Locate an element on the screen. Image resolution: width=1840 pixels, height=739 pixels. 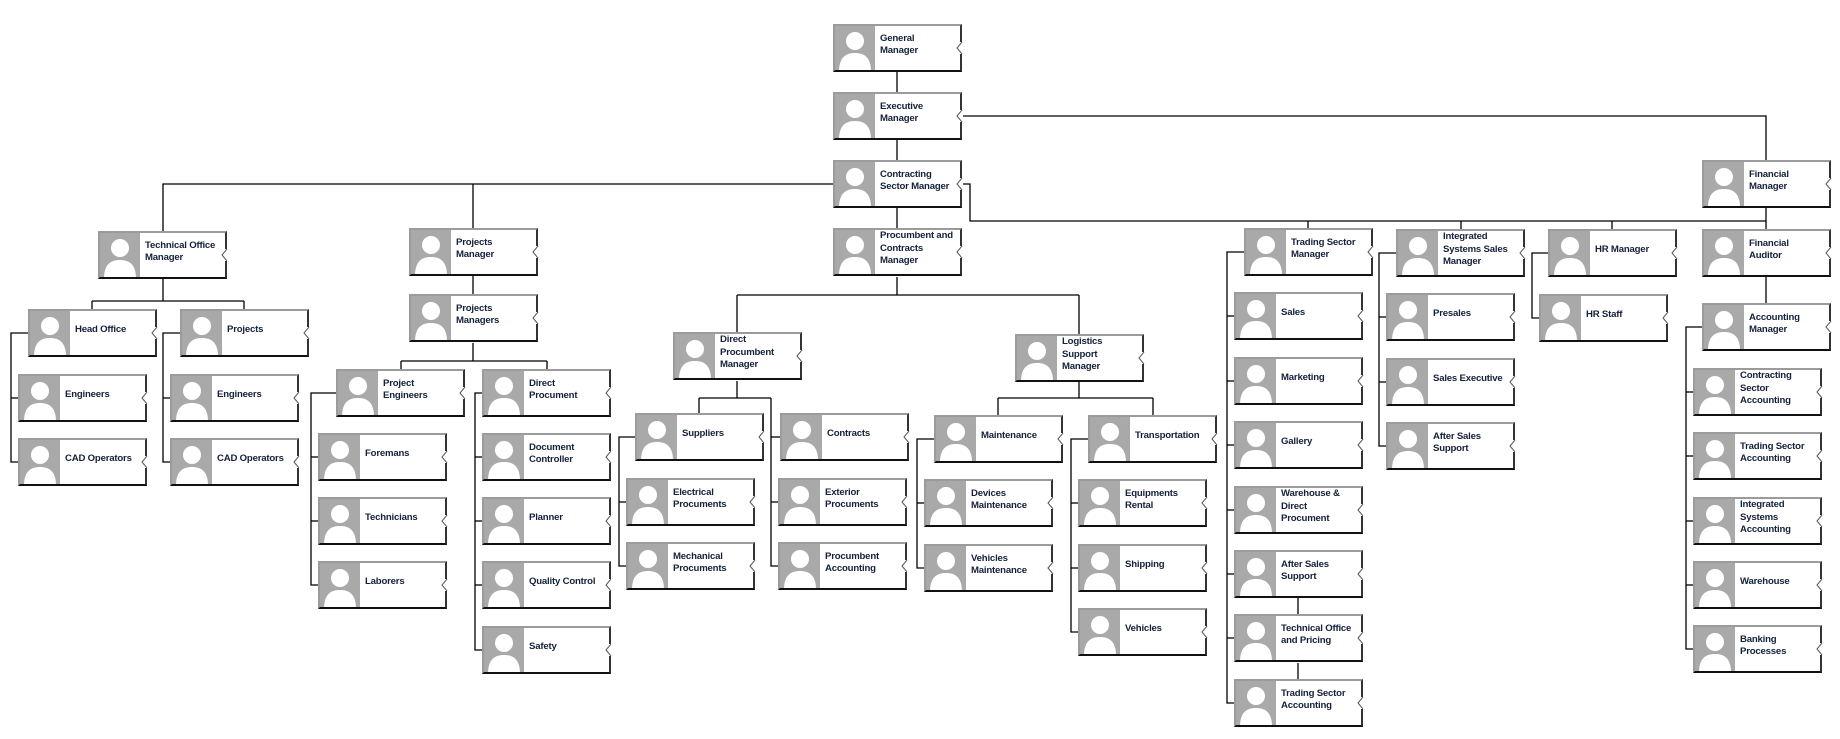
org-node-projects-manager: Projects Manager is located at coordinates (474, 252).